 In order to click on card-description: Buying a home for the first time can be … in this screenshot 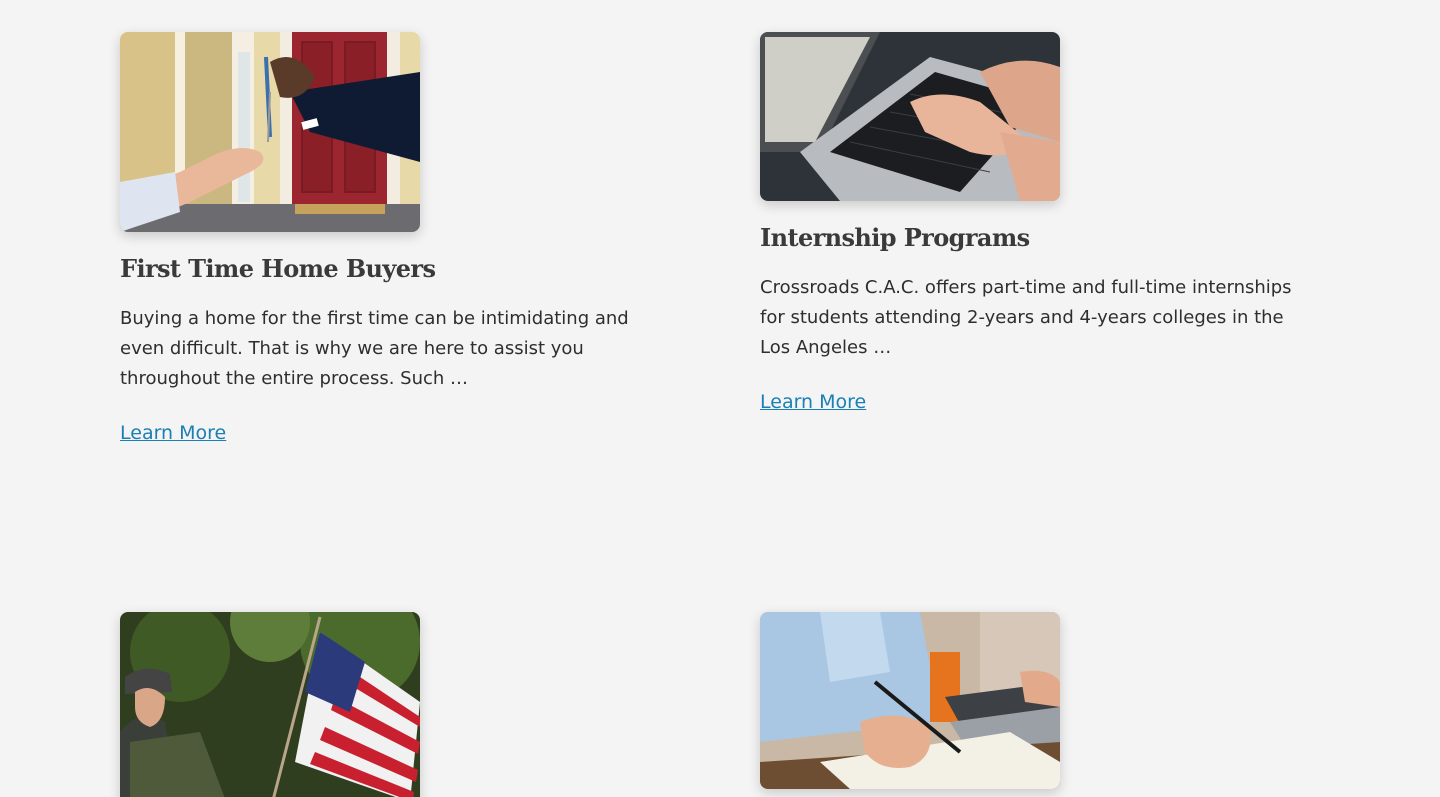, I will do `click(374, 348)`.